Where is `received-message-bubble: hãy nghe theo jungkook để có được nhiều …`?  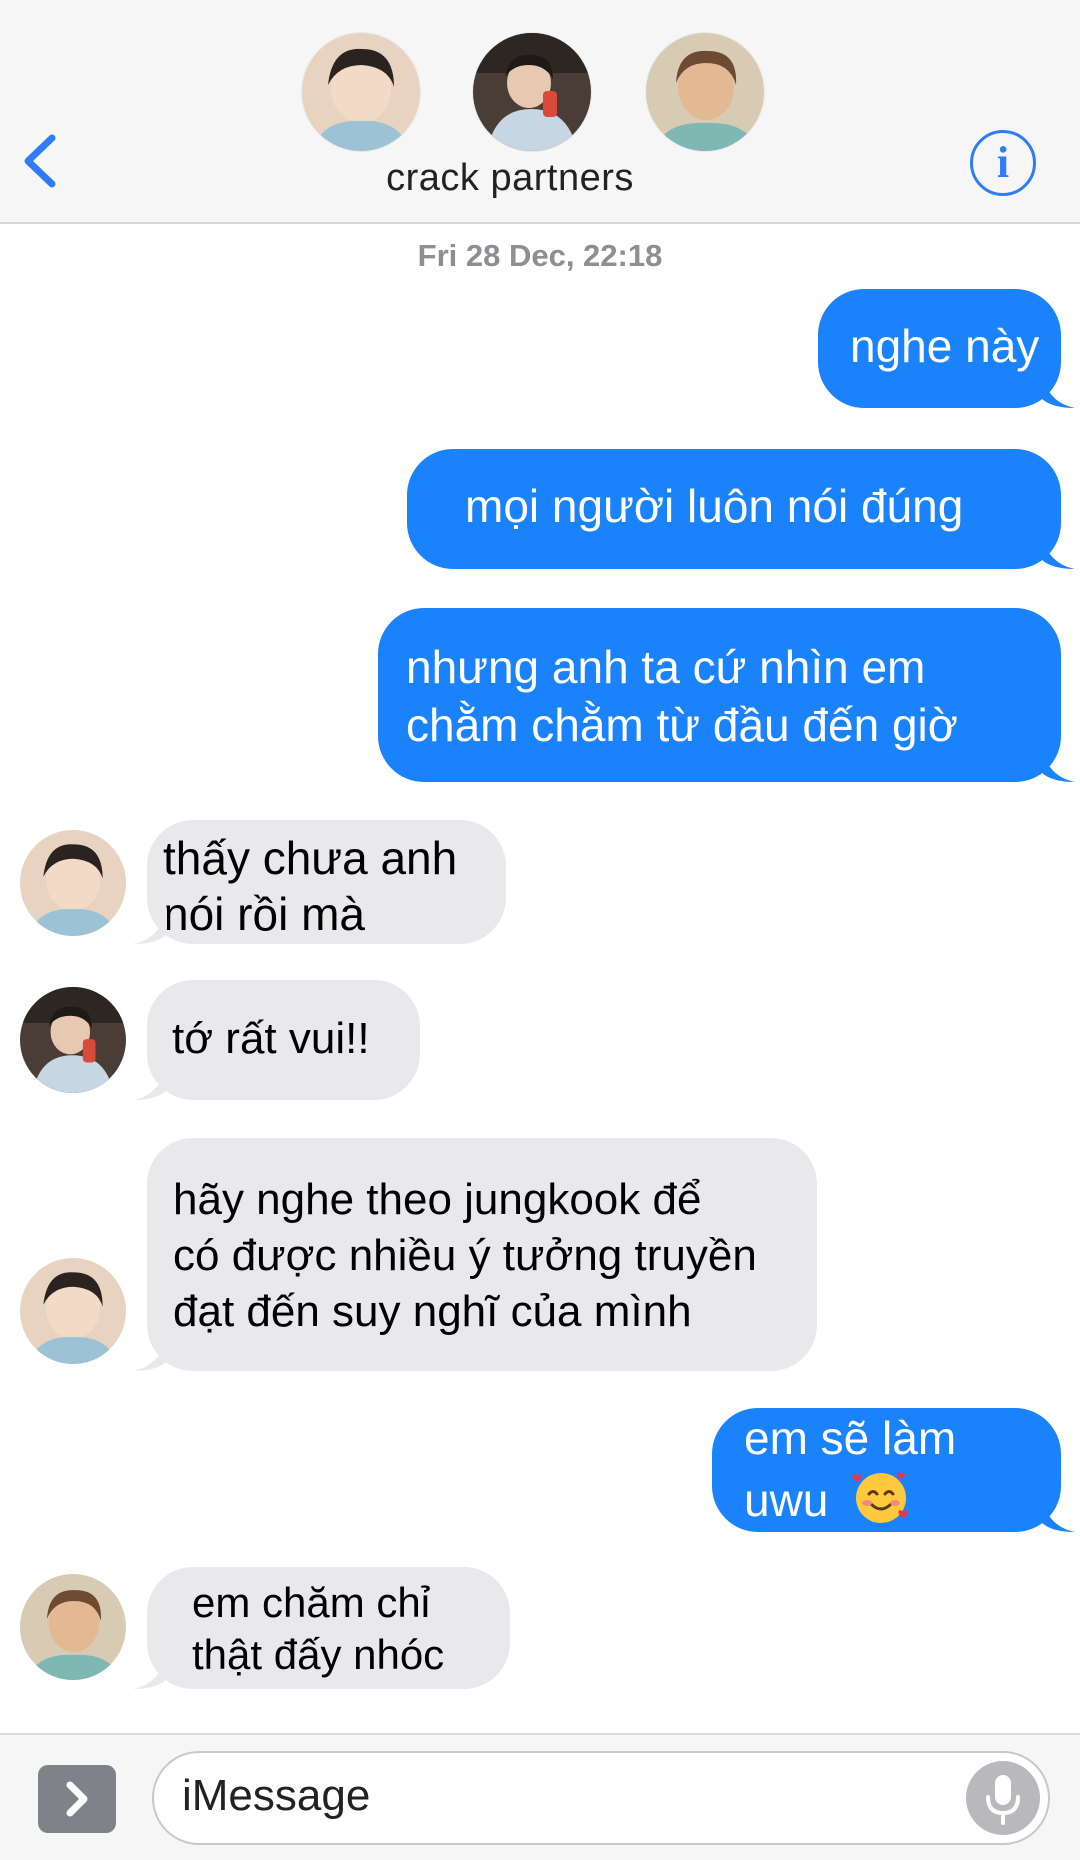
received-message-bubble: hãy nghe theo jungkook để có được nhiều … is located at coordinates (475, 1254).